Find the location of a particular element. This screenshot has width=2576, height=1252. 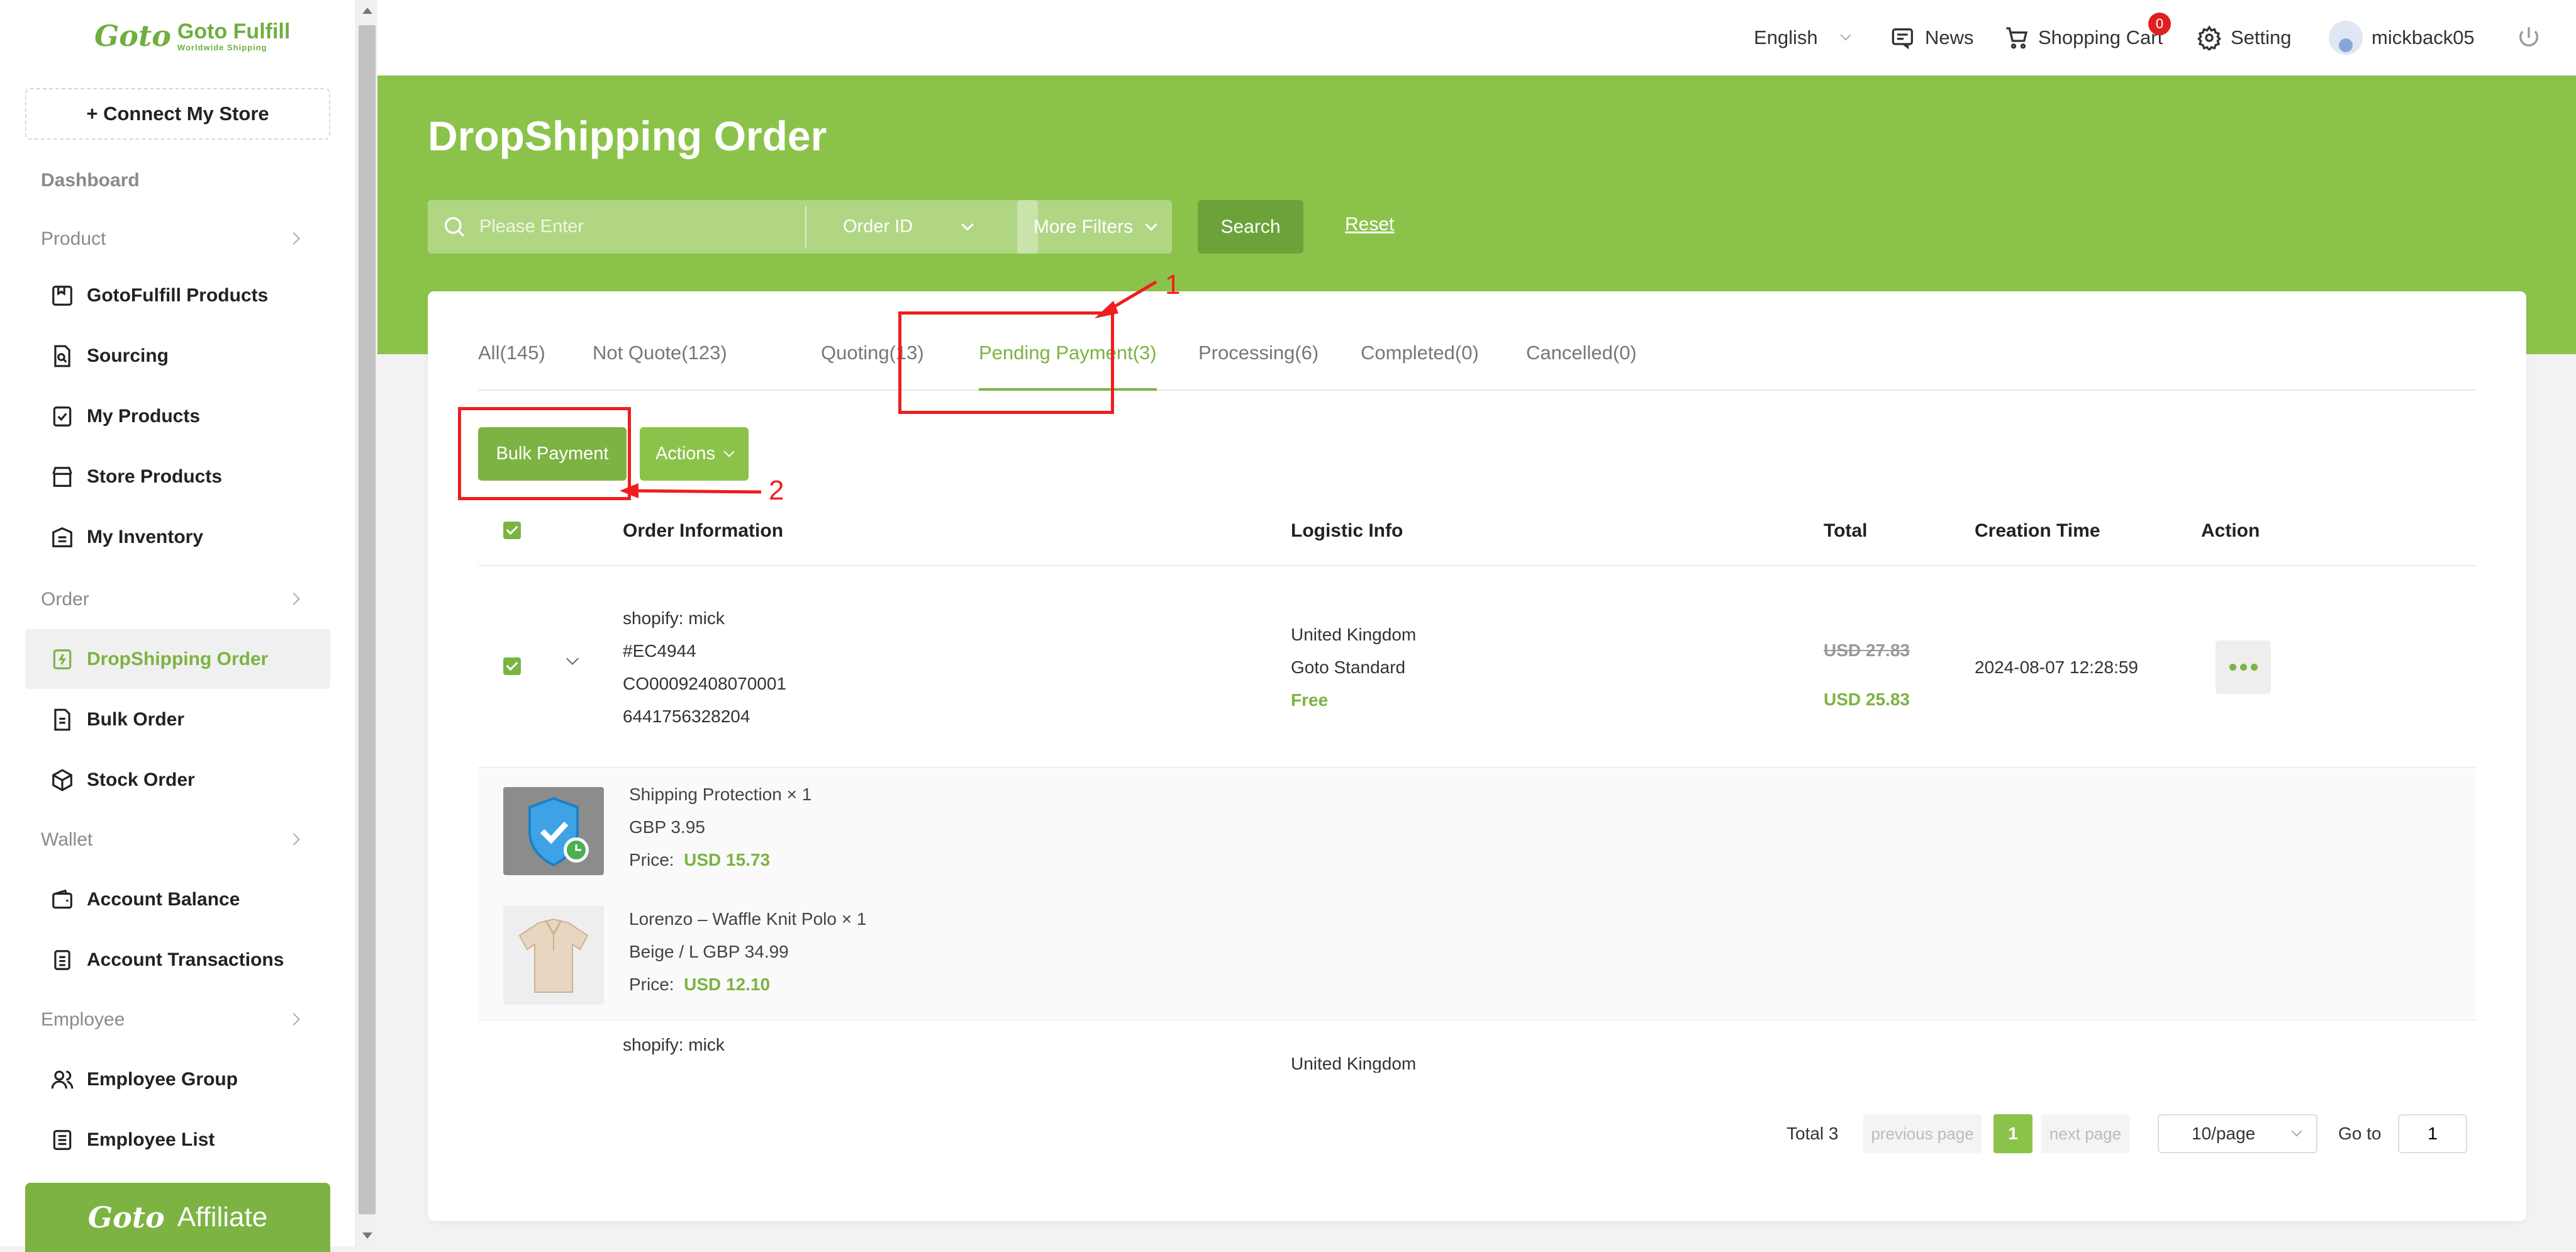

annotation-number-2: 2 is located at coordinates (776, 490).